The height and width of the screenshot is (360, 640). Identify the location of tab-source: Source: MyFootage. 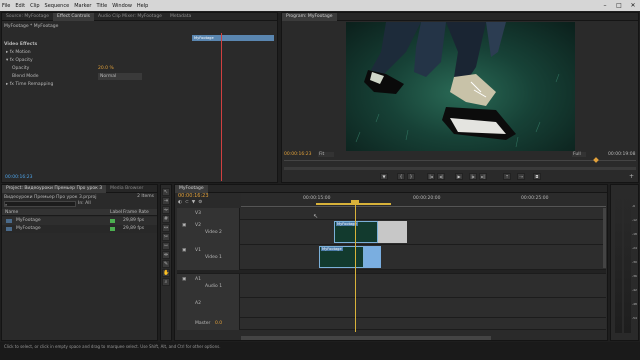
(27, 17).